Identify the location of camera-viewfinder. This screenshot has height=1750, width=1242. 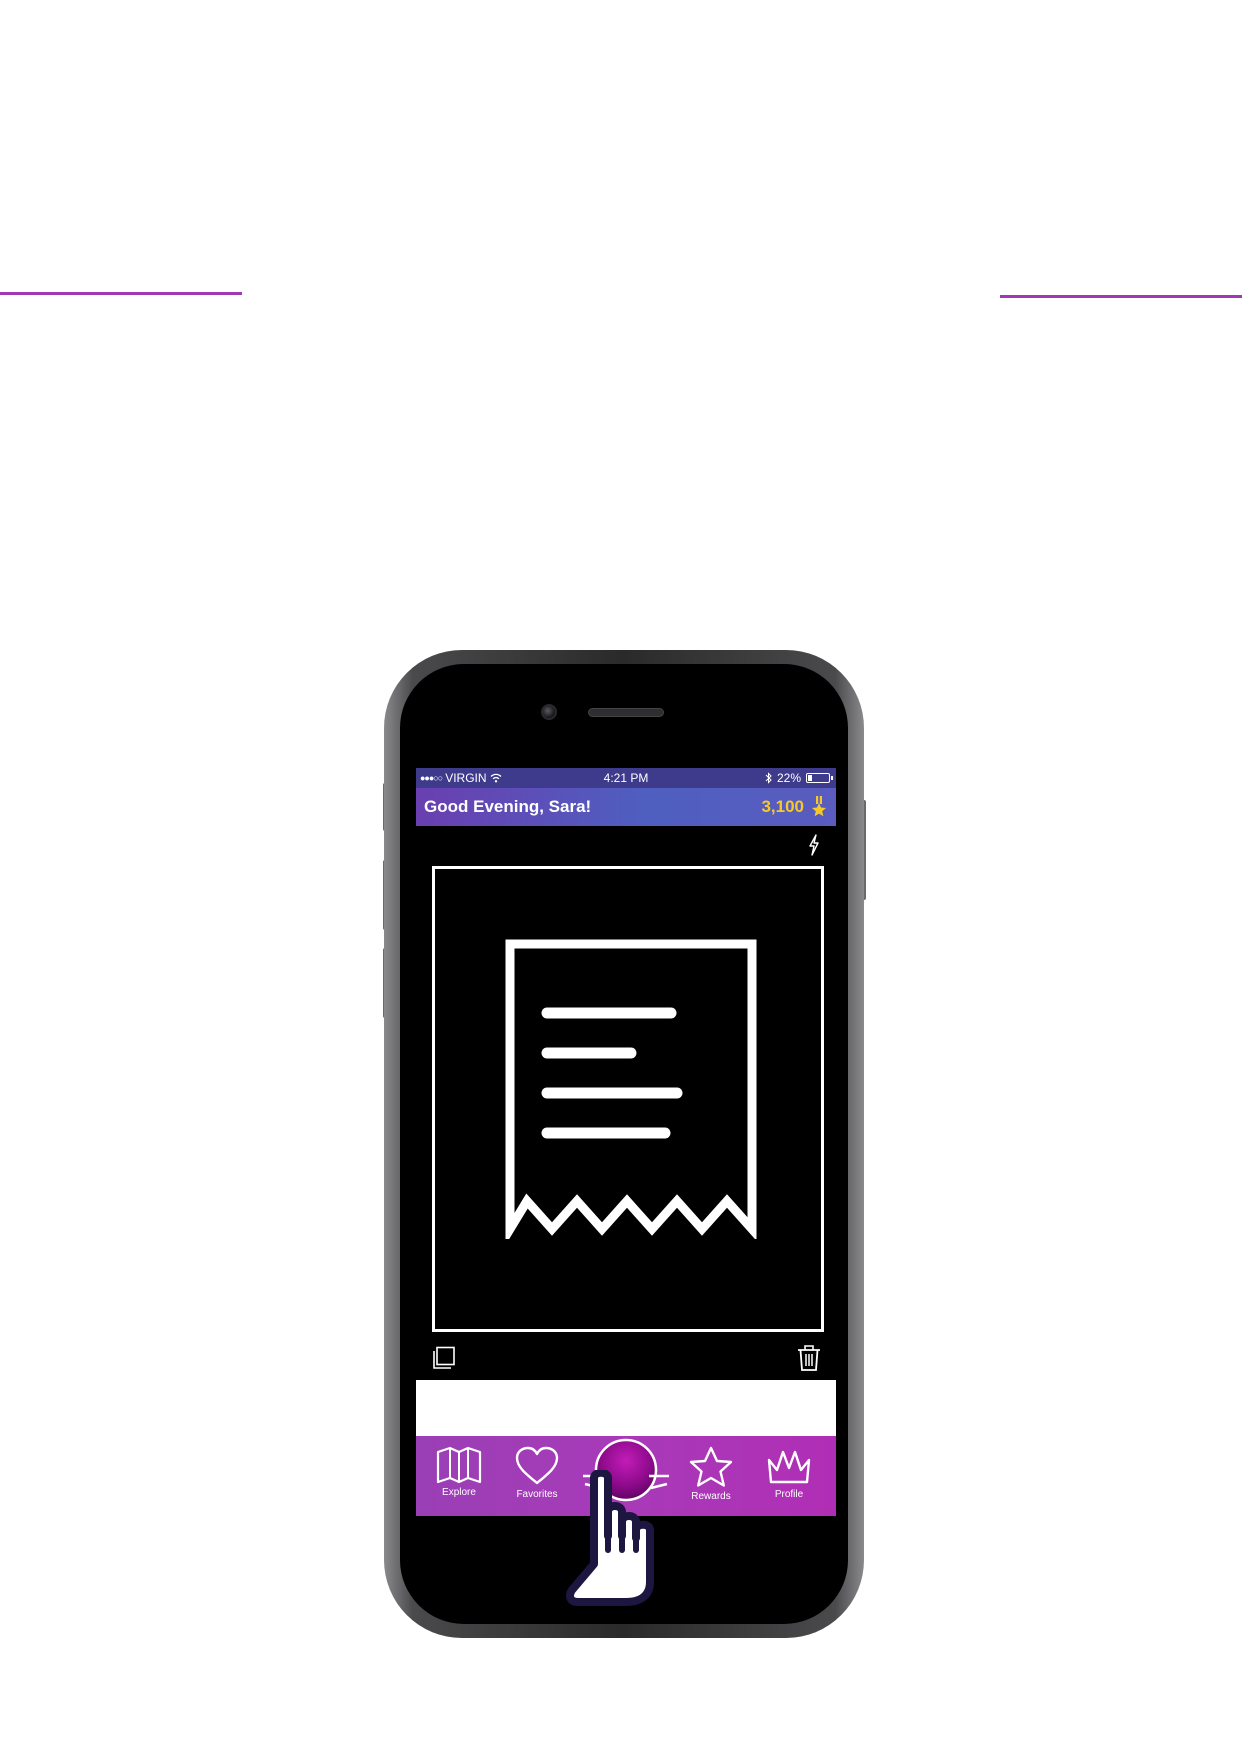
(628, 1099).